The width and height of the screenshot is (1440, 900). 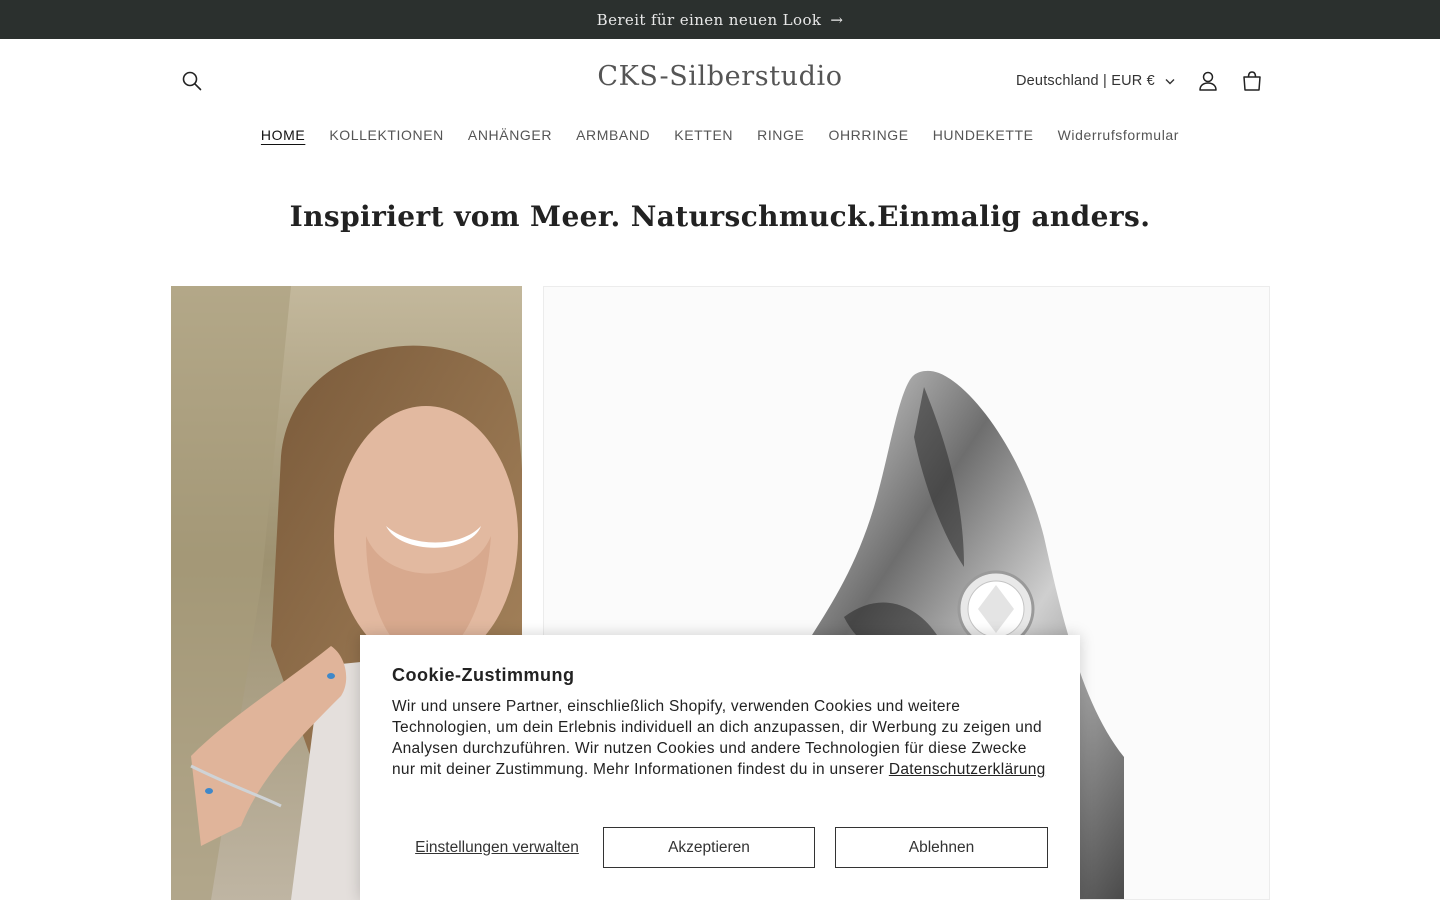 I want to click on cart-button, so click(x=1252, y=81).